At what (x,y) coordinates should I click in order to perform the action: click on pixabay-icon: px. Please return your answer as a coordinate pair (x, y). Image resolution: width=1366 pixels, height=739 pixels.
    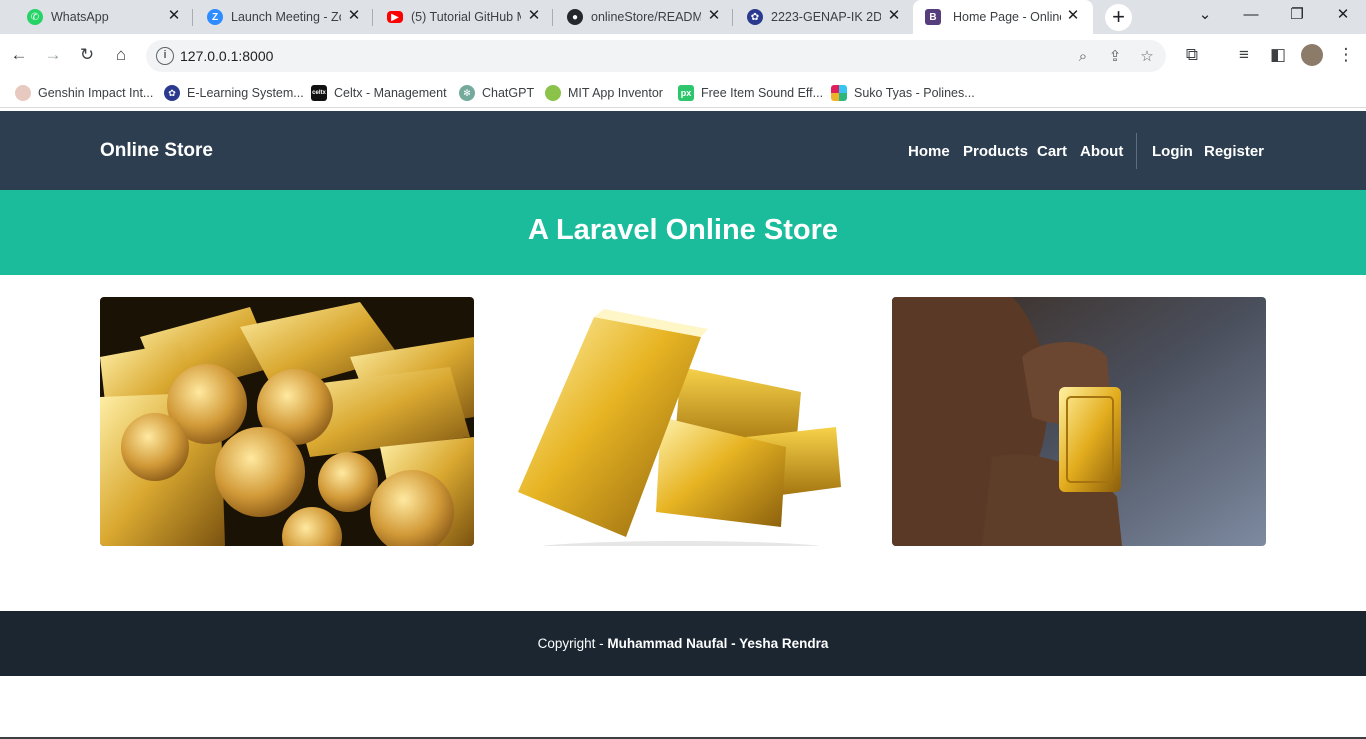
    Looking at the image, I should click on (686, 93).